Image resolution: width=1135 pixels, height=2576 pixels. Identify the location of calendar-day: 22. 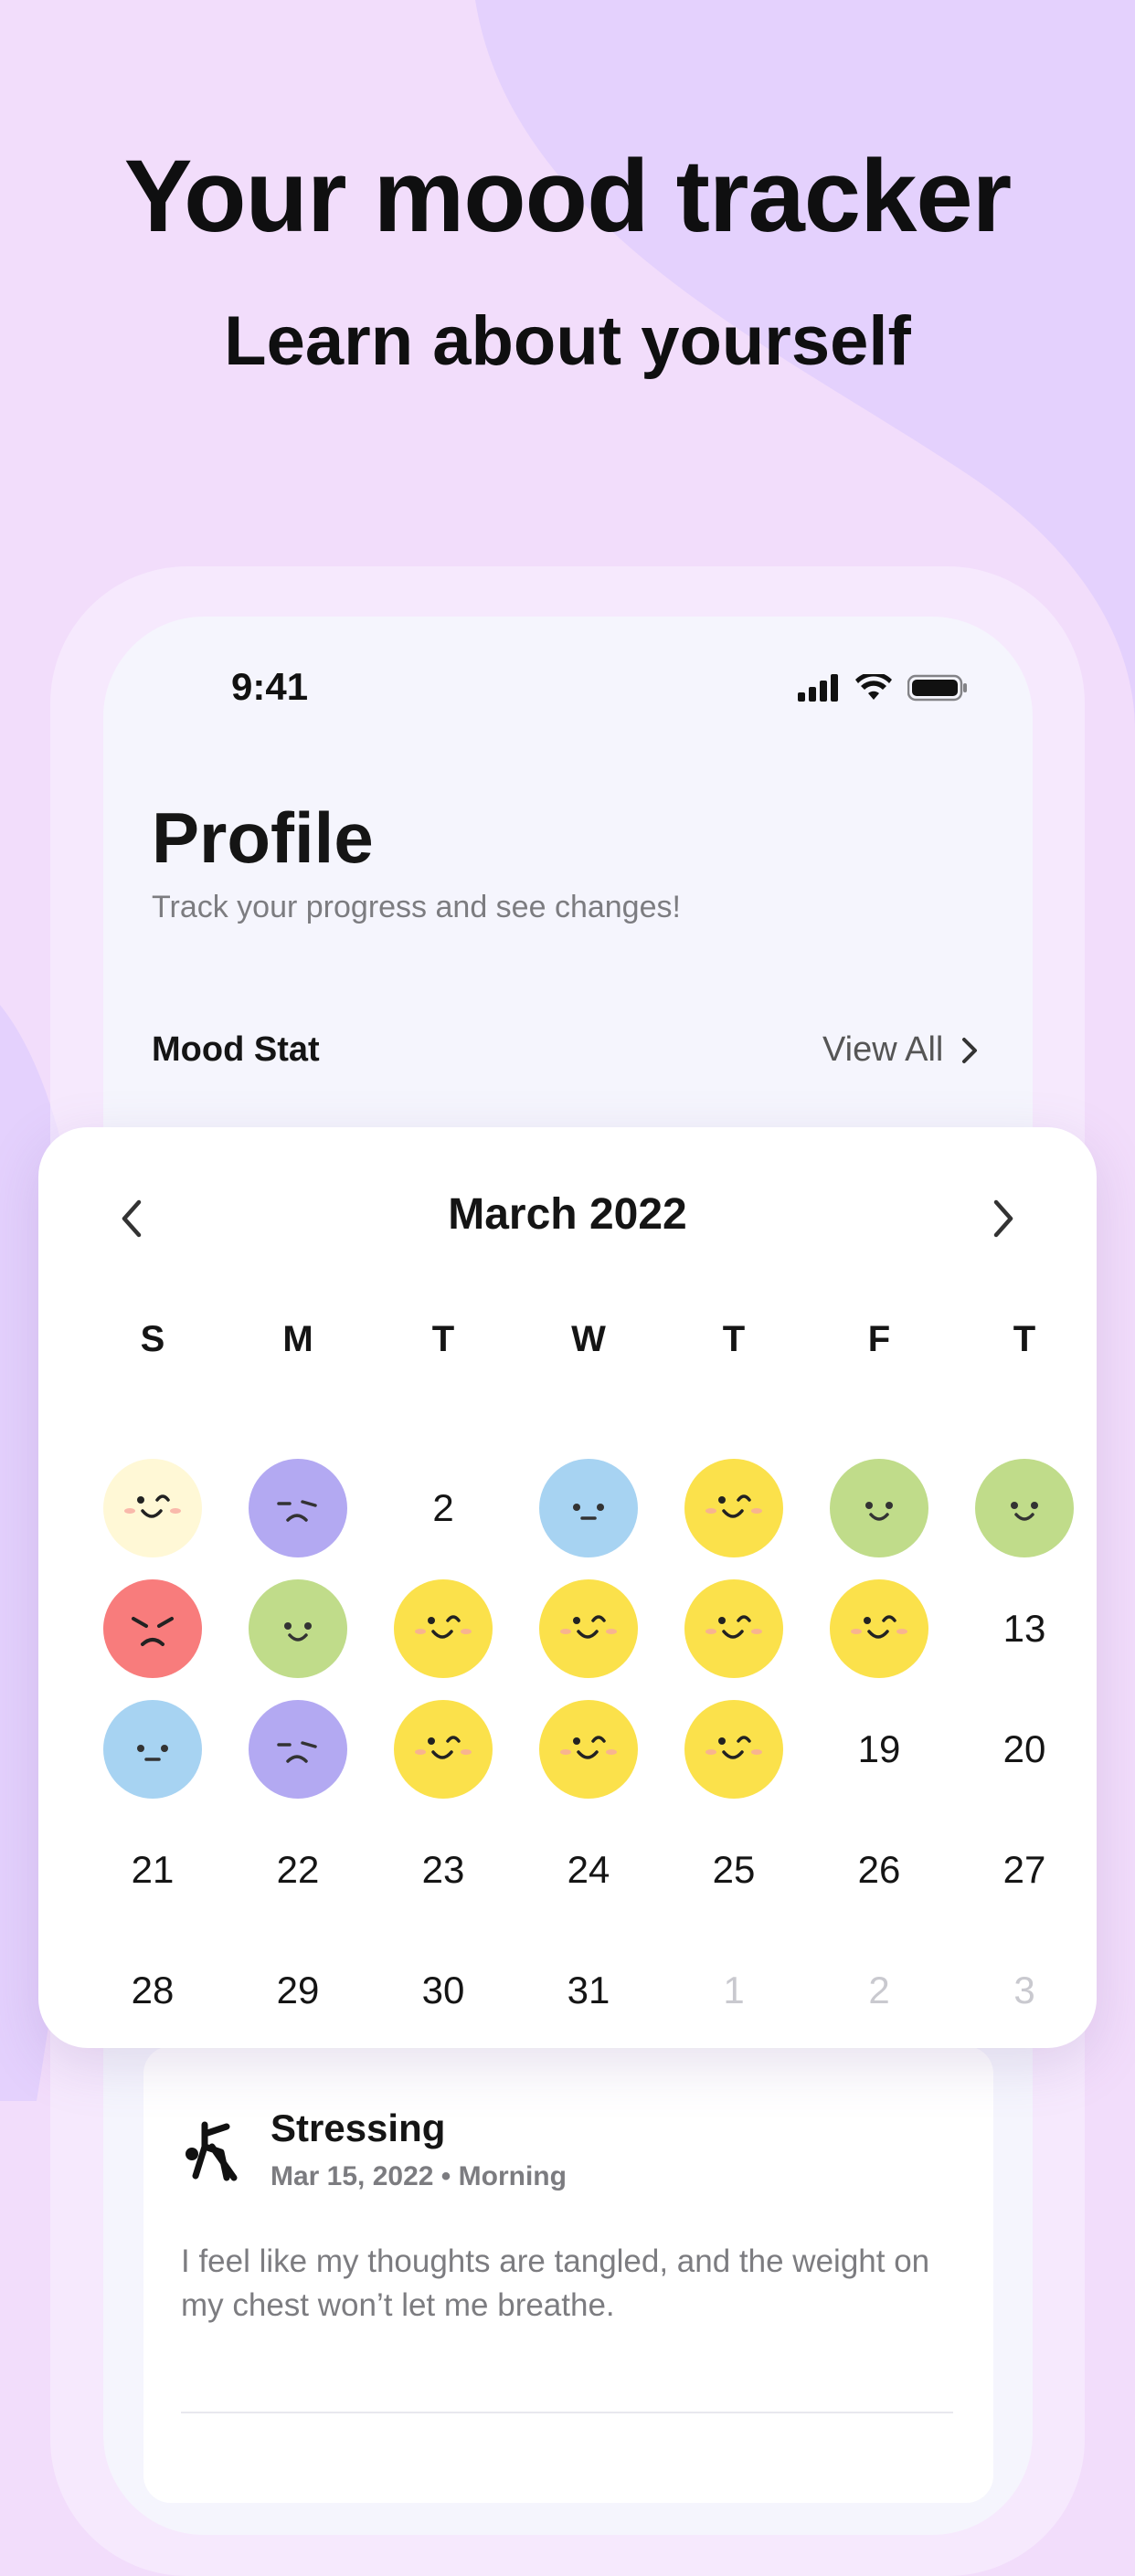
(298, 1870).